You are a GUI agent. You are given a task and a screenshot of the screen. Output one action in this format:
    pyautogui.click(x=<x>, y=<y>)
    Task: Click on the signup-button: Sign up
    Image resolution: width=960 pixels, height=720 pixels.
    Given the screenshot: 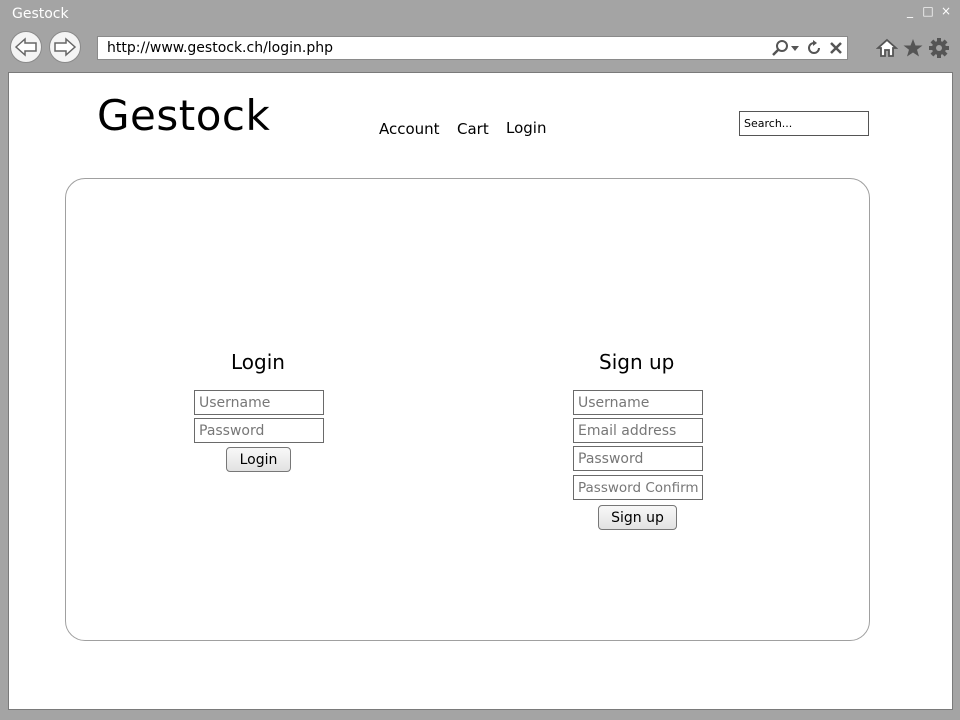 What is the action you would take?
    pyautogui.click(x=637, y=517)
    